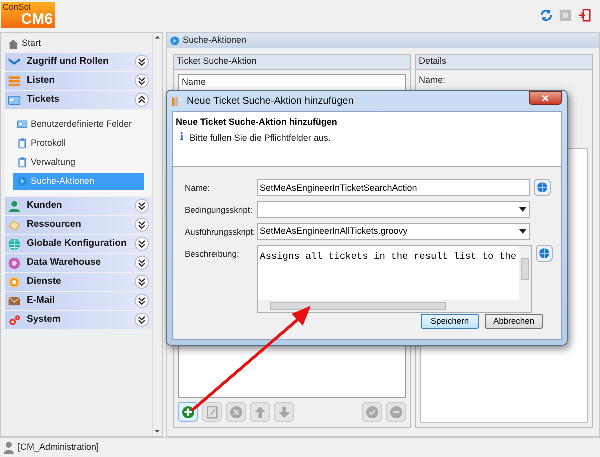 This screenshot has width=600, height=457. What do you see at coordinates (14, 263) in the screenshot?
I see `warehouse-icon` at bounding box center [14, 263].